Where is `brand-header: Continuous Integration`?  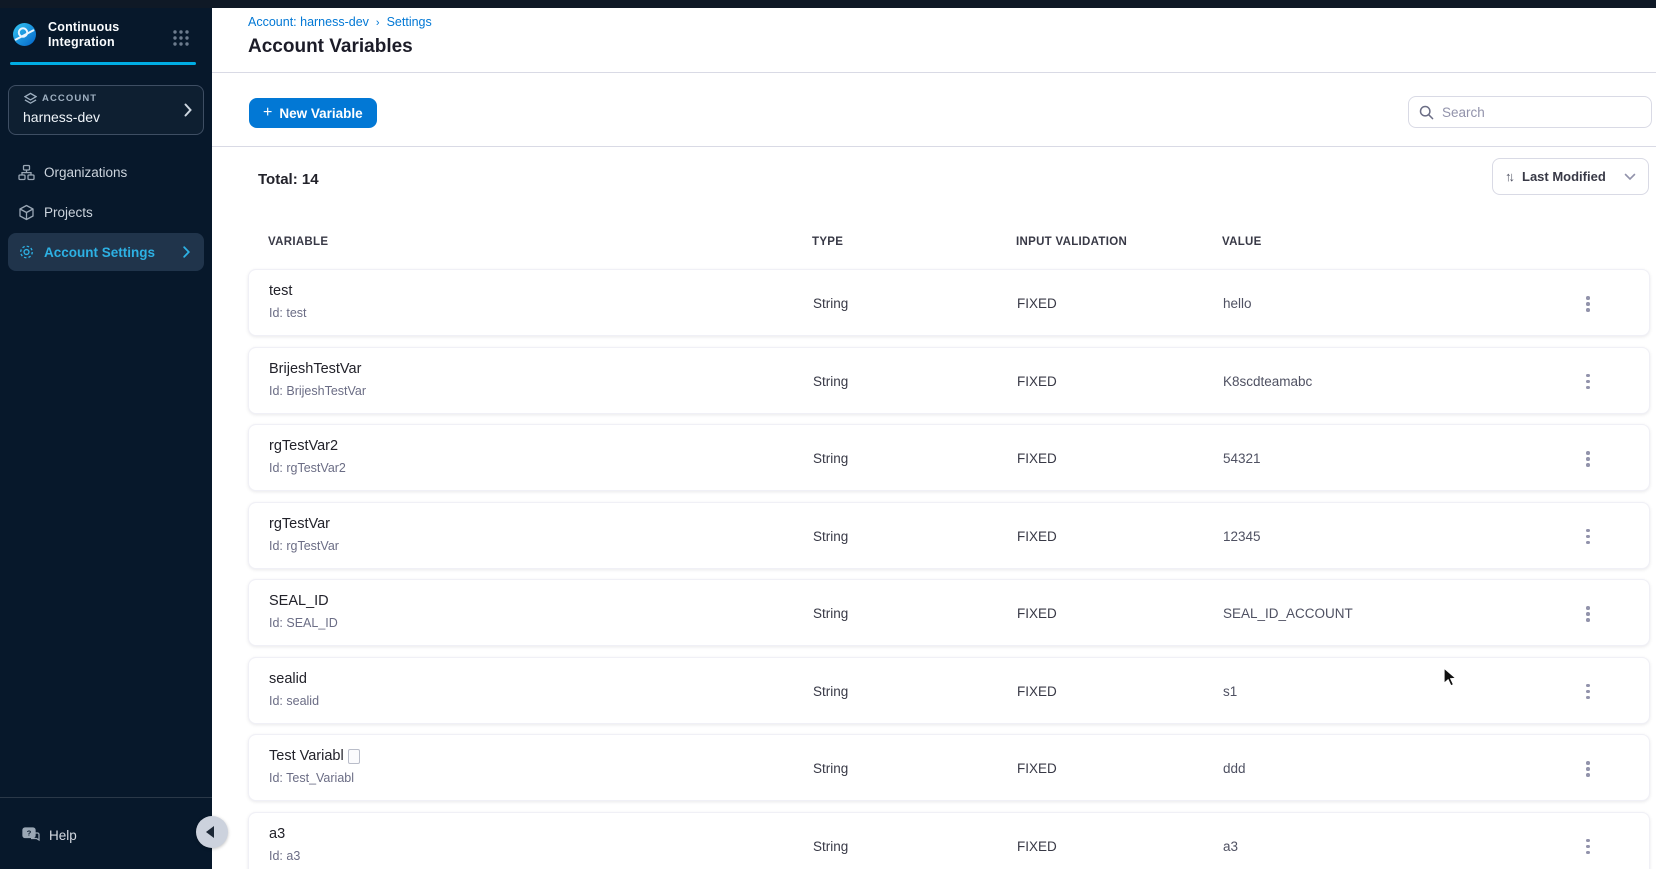 brand-header: Continuous Integration is located at coordinates (106, 35).